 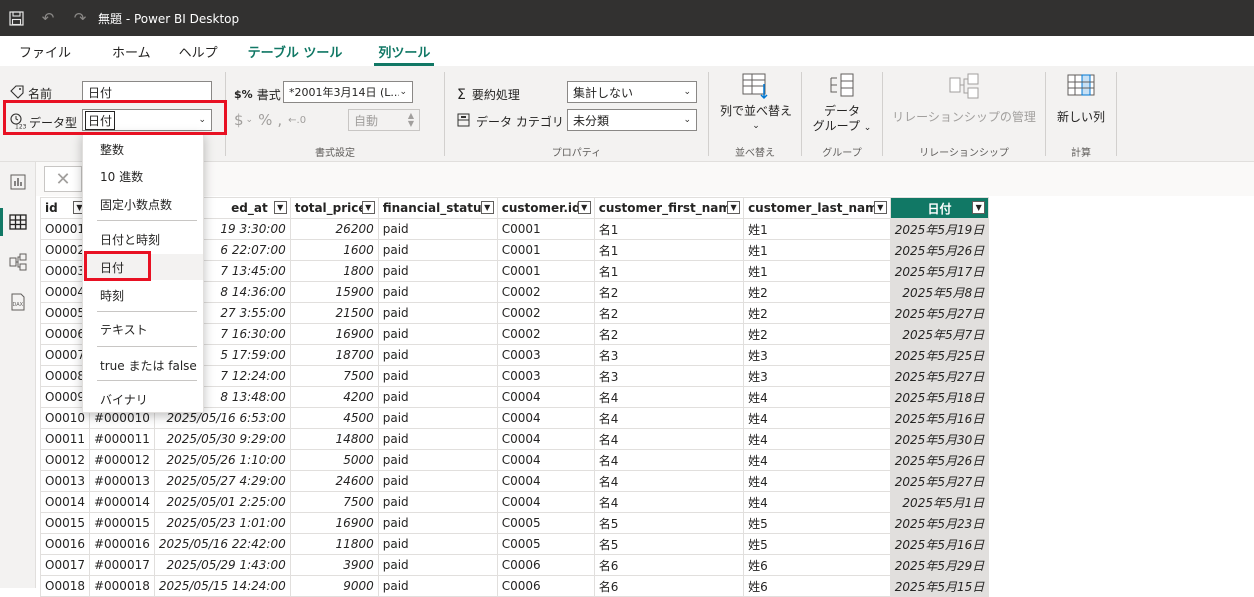 I want to click on datatype-select: 日付 ⌄, so click(x=147, y=120).